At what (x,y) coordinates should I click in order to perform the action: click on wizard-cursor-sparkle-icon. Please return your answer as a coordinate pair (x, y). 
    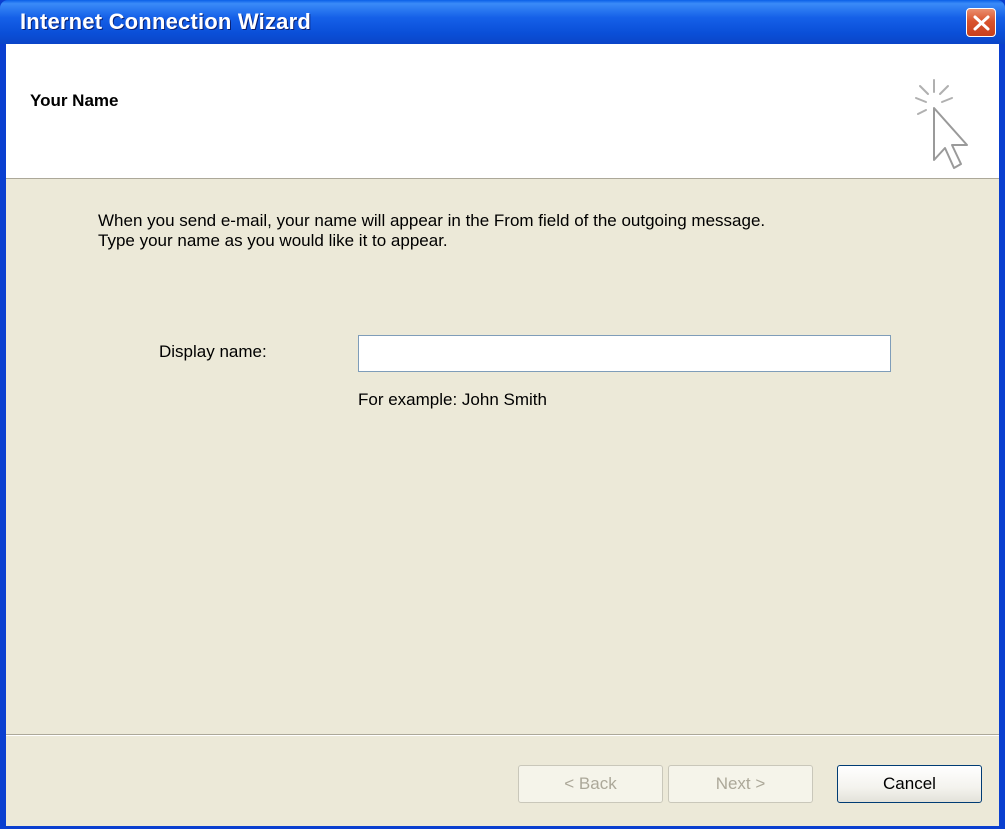
    Looking at the image, I should click on (941, 124).